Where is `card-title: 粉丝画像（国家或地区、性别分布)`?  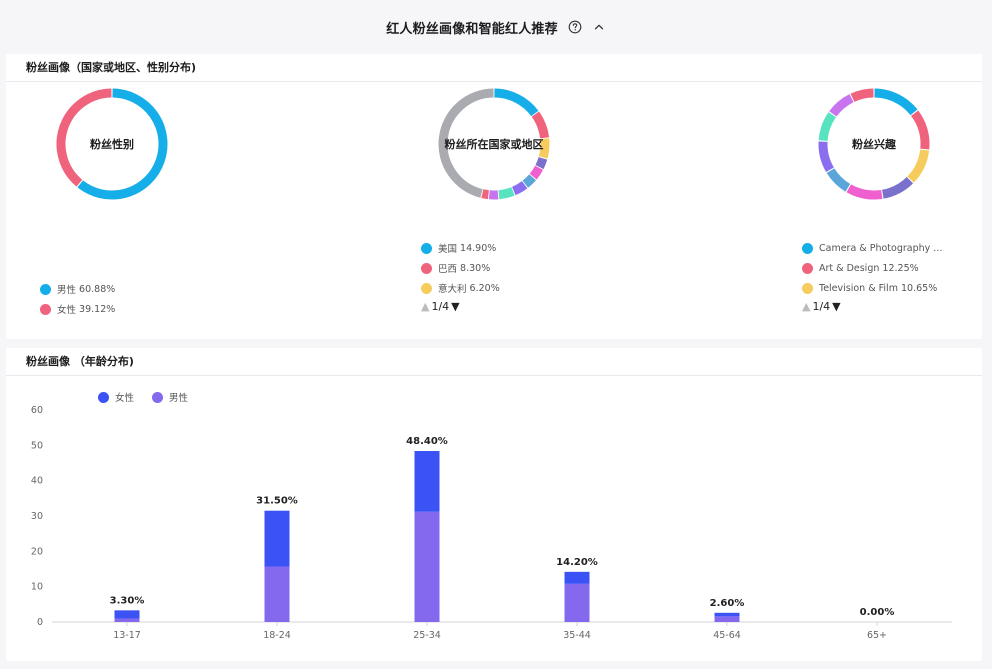 card-title: 粉丝画像（国家或地区、性别分布) is located at coordinates (494, 68).